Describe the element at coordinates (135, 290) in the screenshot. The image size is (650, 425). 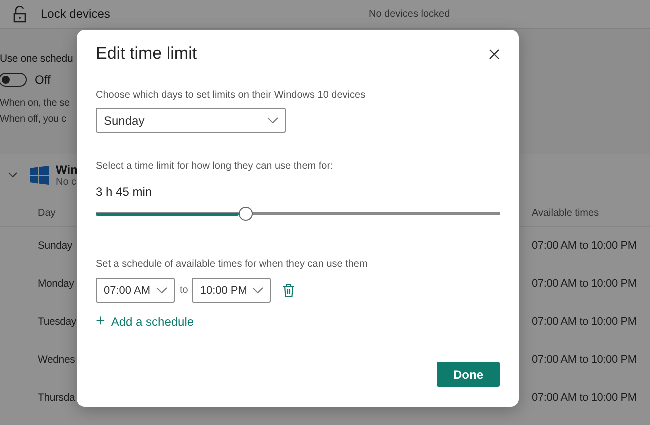
I see `start-time-dropdown: 07:00 AM` at that location.